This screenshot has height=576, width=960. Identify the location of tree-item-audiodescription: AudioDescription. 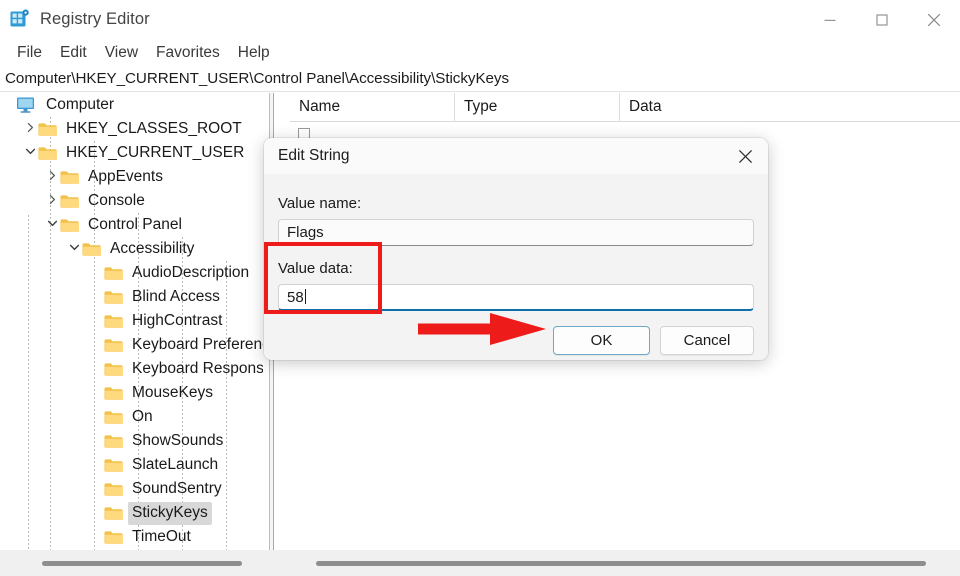
(131, 273).